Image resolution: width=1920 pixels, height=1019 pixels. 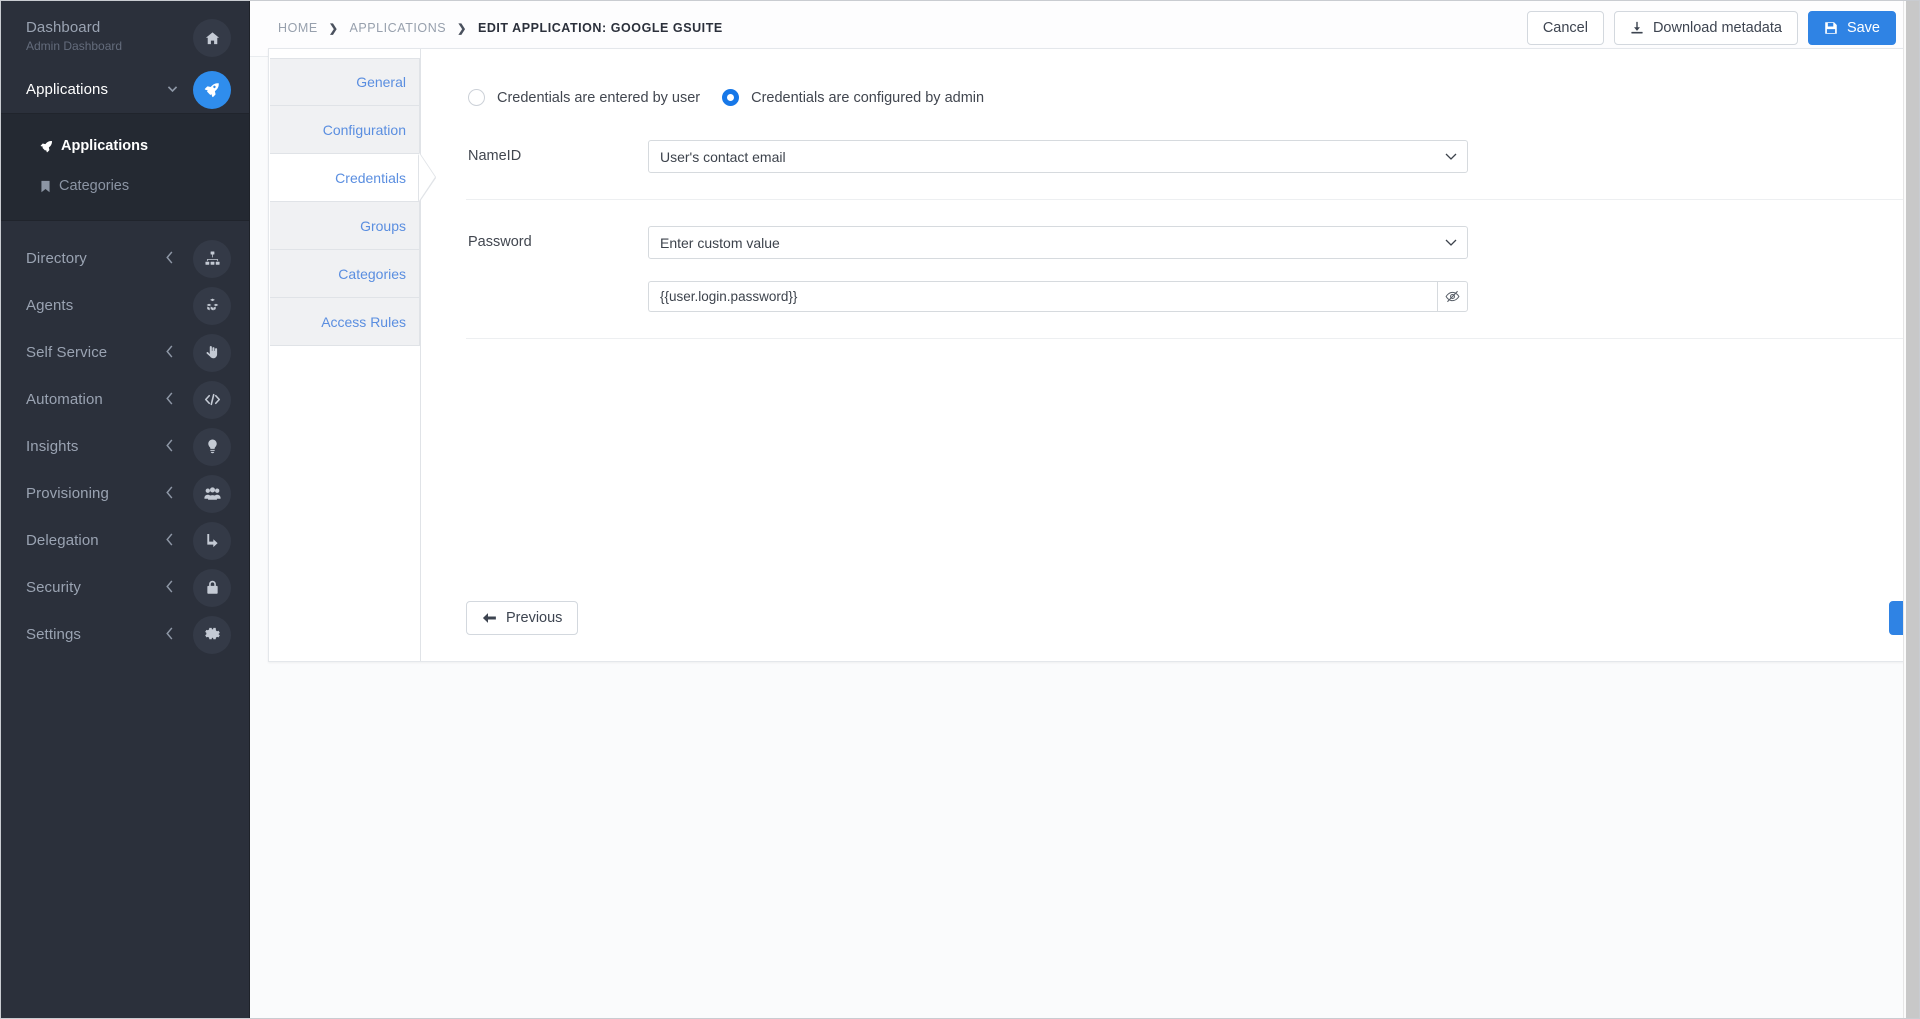 I want to click on sidebar-item-settings: Settings, so click(x=124, y=634).